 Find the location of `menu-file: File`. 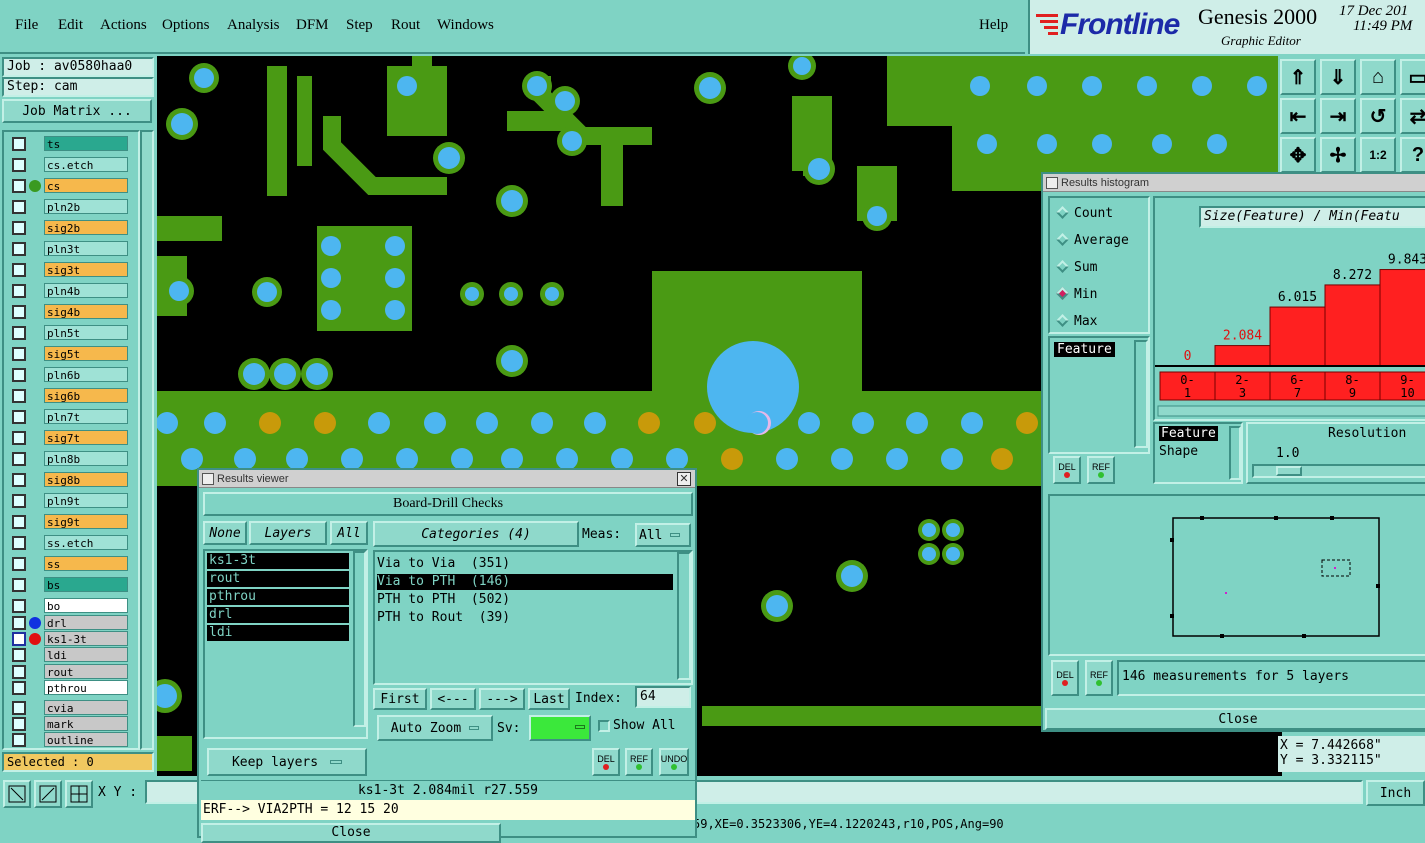

menu-file: File is located at coordinates (26, 25).